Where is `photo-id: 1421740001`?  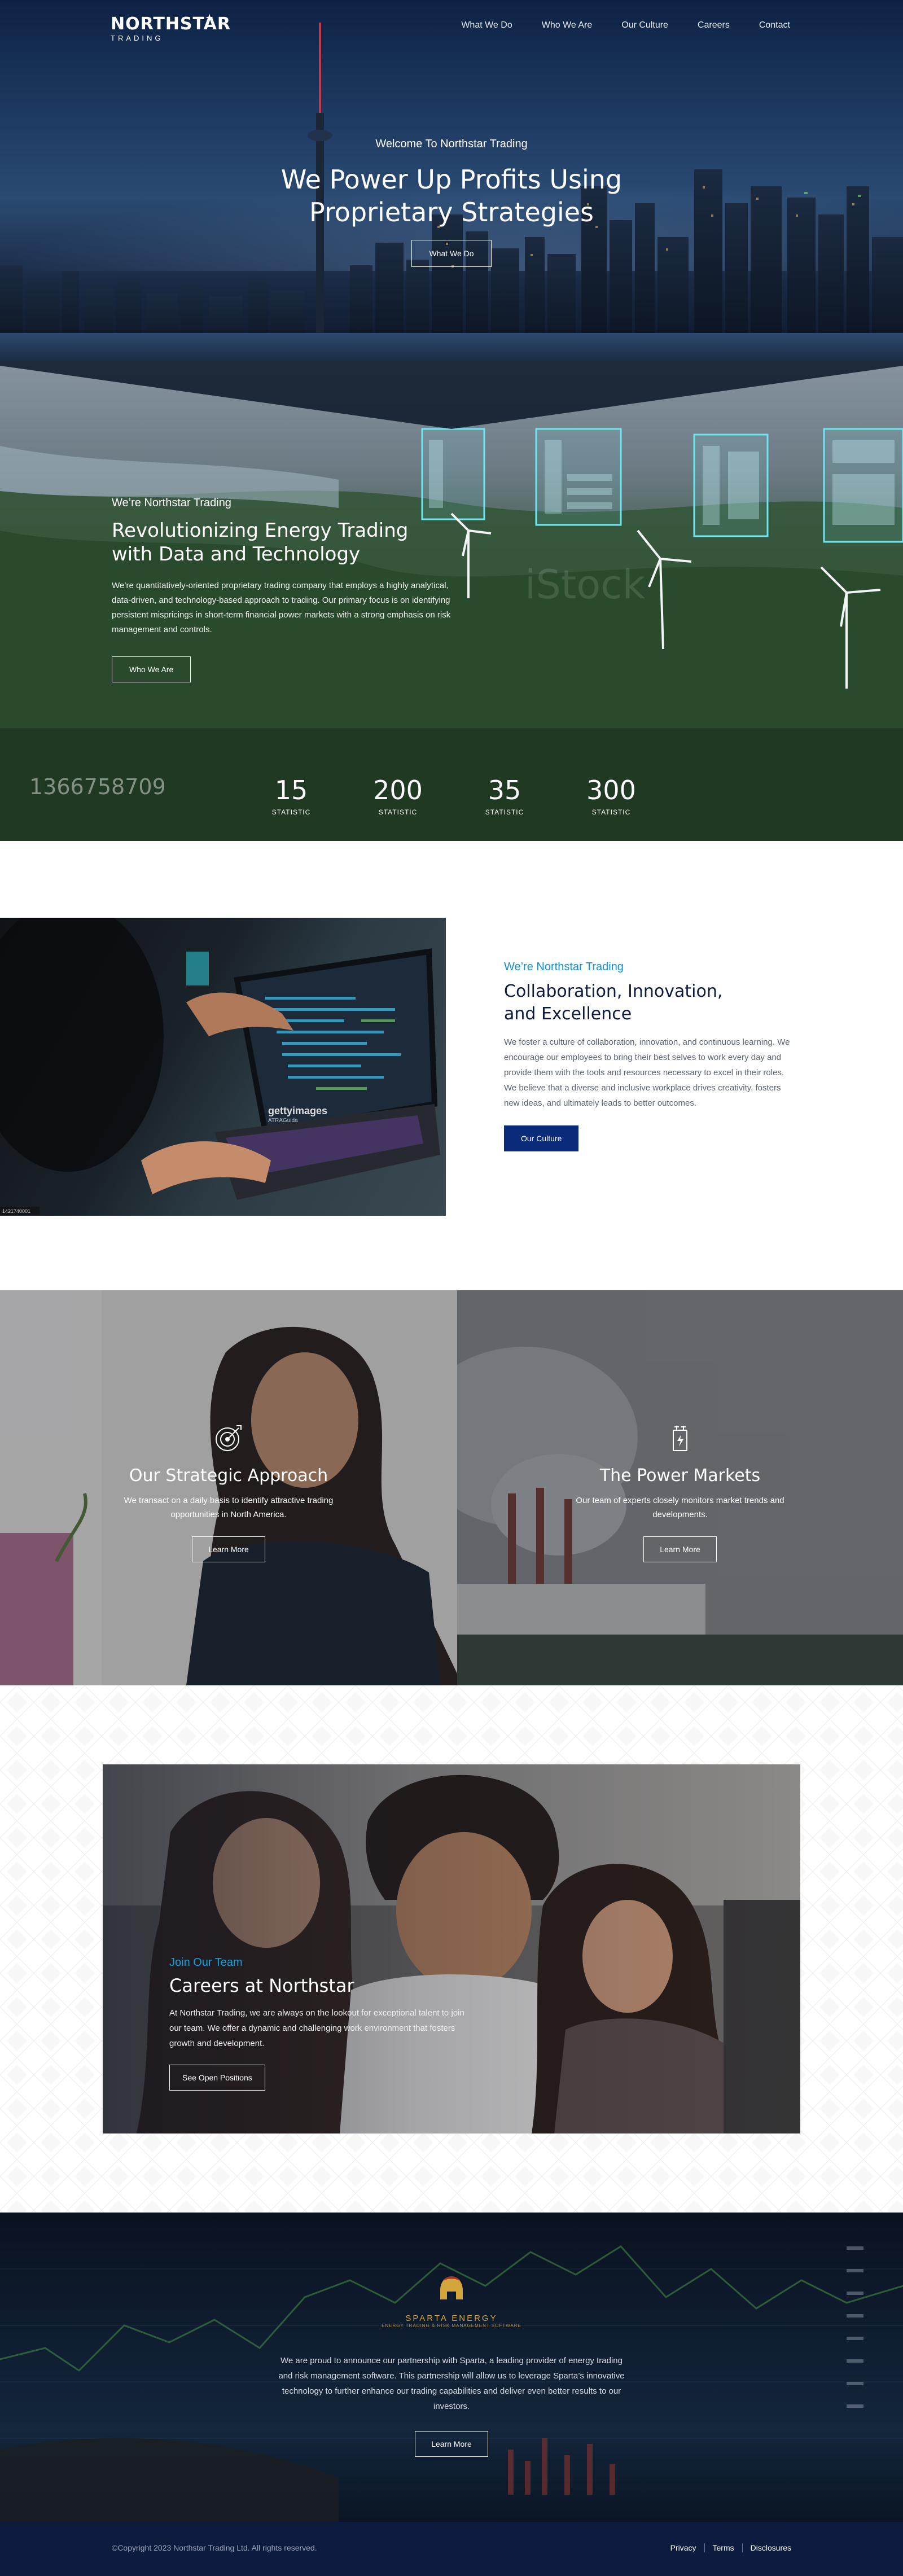
photo-id: 1421740001 is located at coordinates (16, 1211).